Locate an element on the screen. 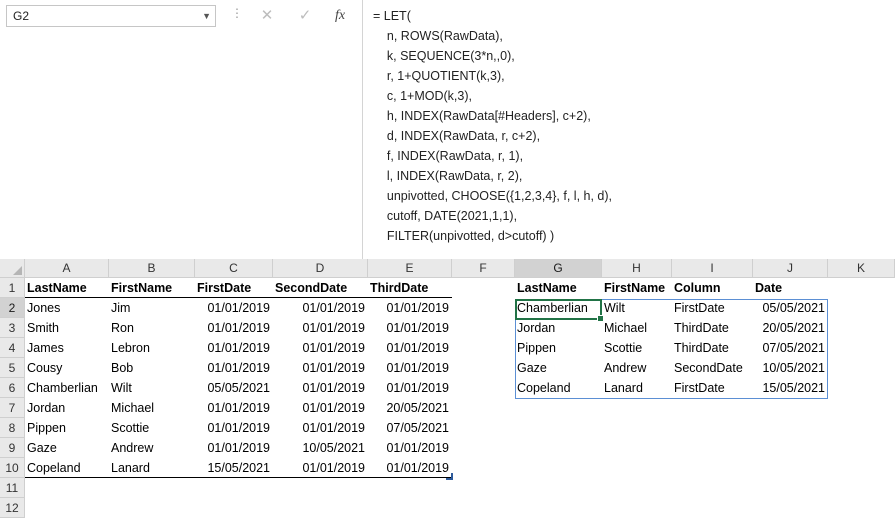  row-header-6: 6 is located at coordinates (12, 388).